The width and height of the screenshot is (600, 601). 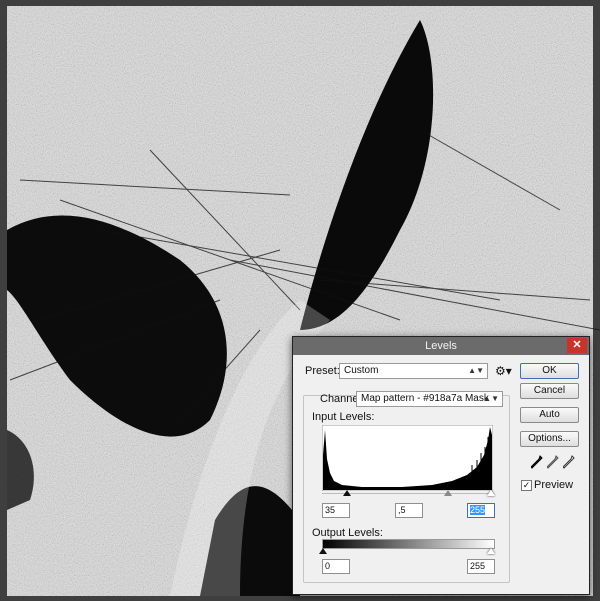 I want to click on preset-gear-icon: ⚙▾, so click(x=503, y=371).